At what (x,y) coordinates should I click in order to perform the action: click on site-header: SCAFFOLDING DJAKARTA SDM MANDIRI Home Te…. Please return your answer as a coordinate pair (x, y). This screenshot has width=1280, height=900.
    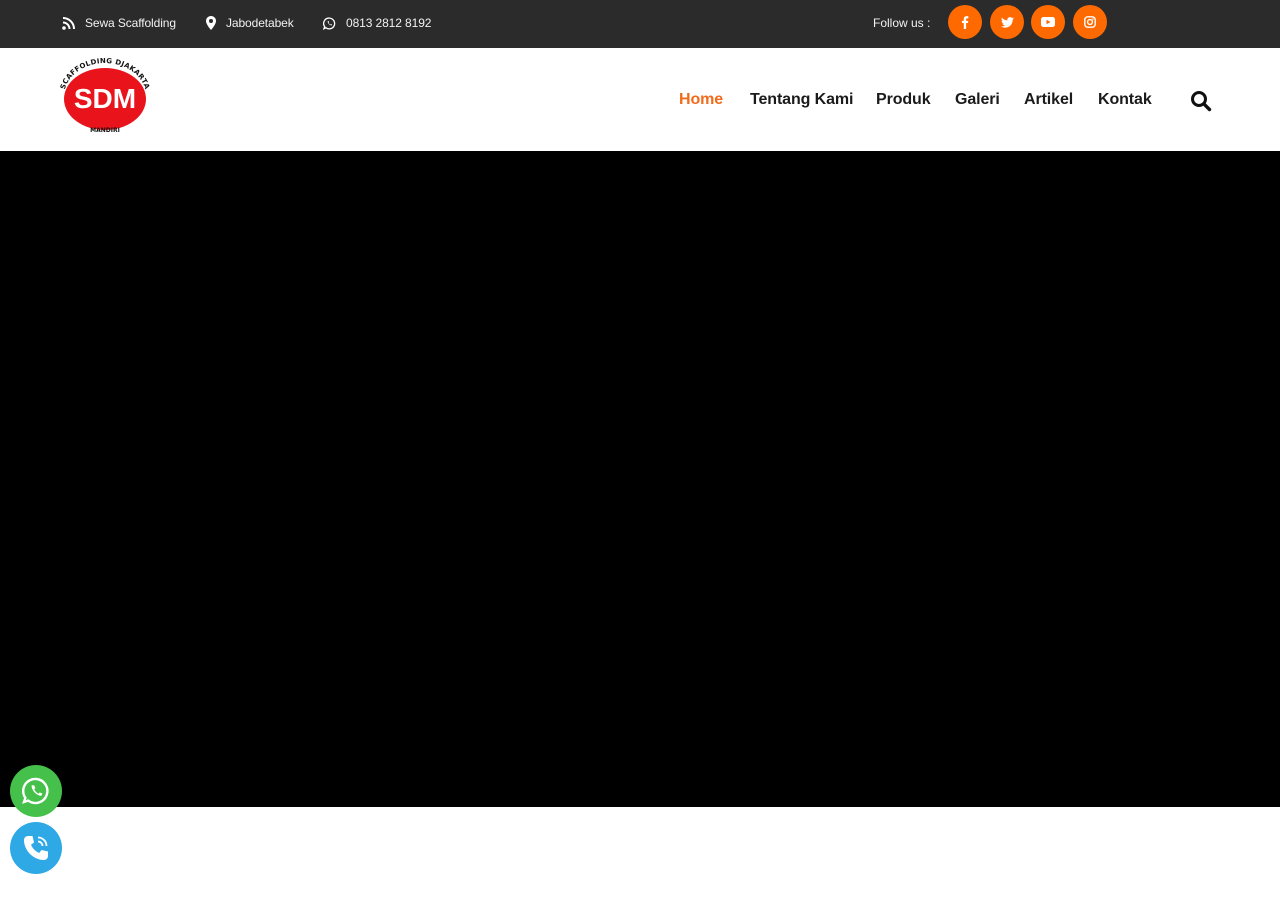
    Looking at the image, I should click on (640, 99).